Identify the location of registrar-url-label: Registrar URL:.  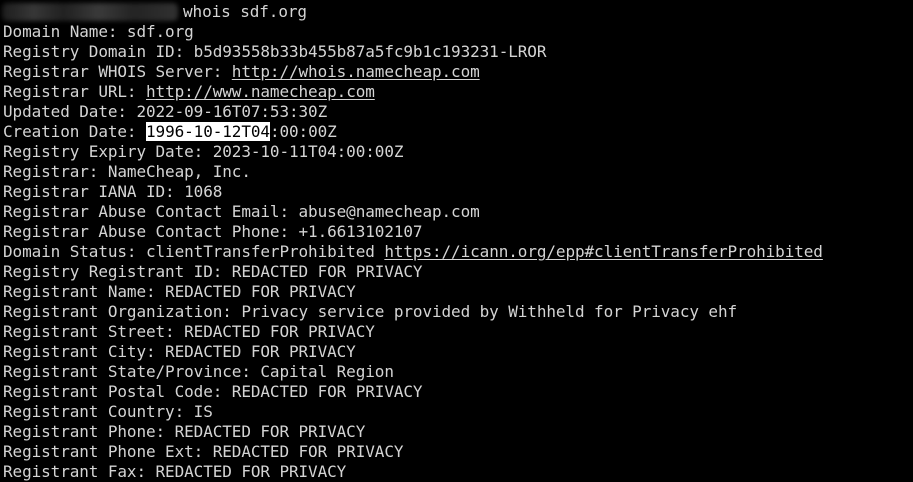
(74, 91).